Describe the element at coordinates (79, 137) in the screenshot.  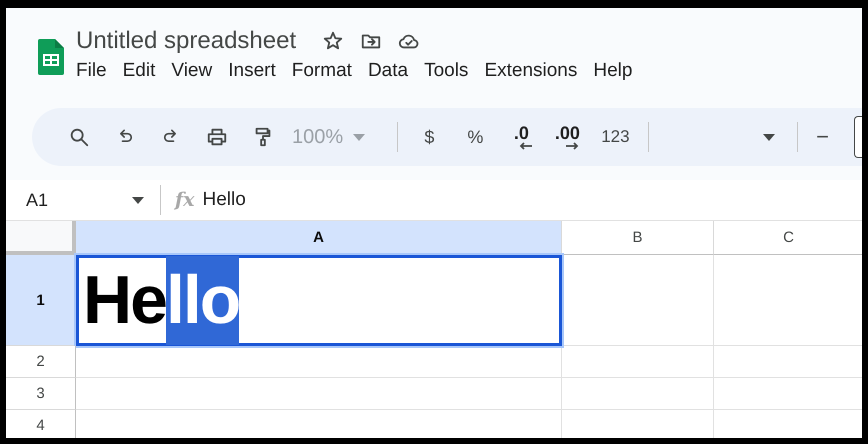
I see `search-icon` at that location.